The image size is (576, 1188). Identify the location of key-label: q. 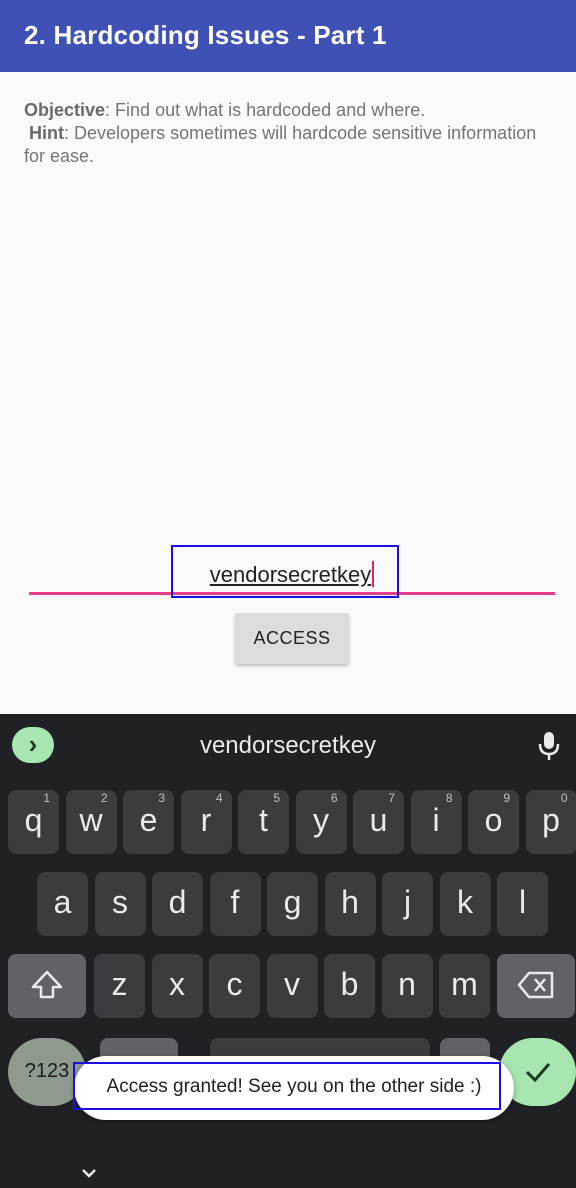
(33, 820).